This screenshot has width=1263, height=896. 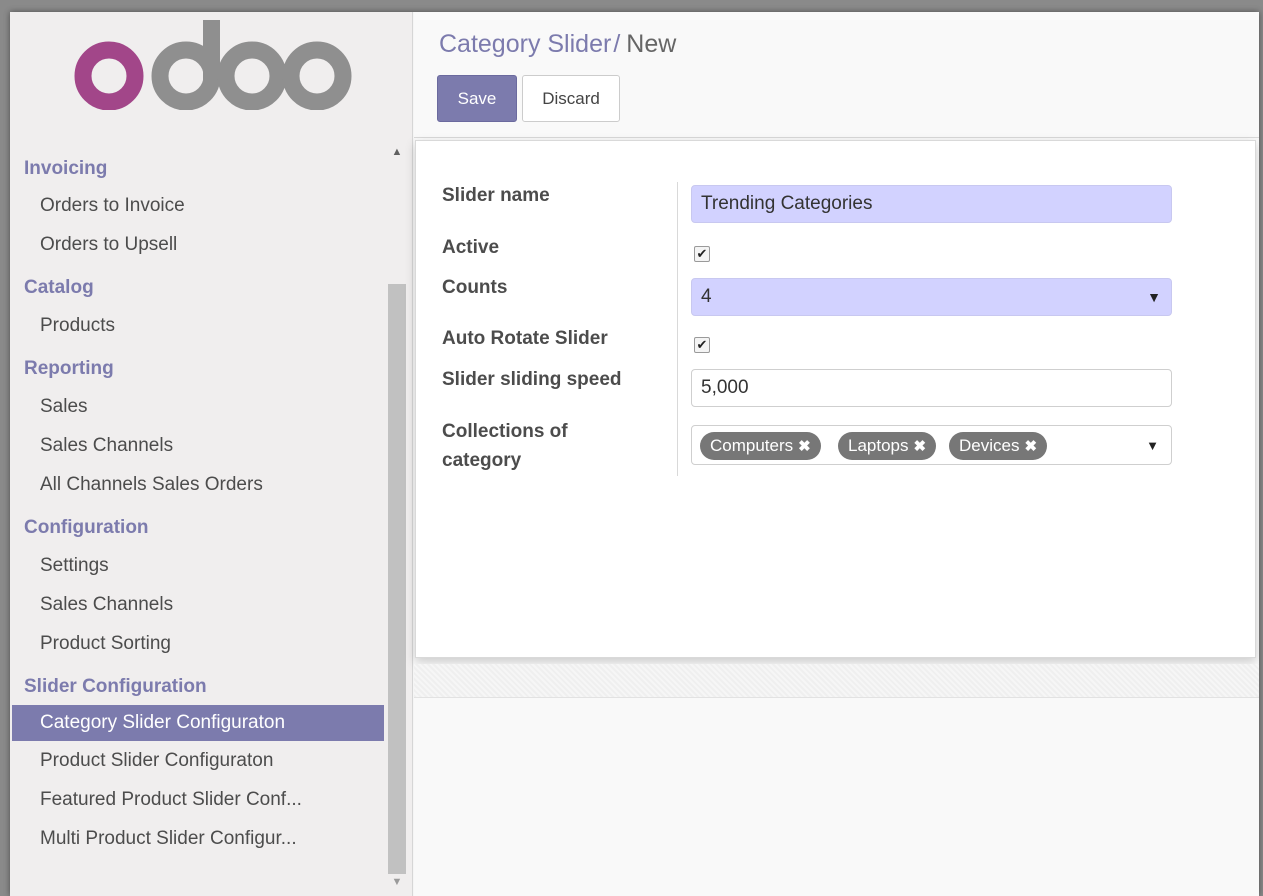 I want to click on section-catalog: Catalog, so click(x=59, y=287).